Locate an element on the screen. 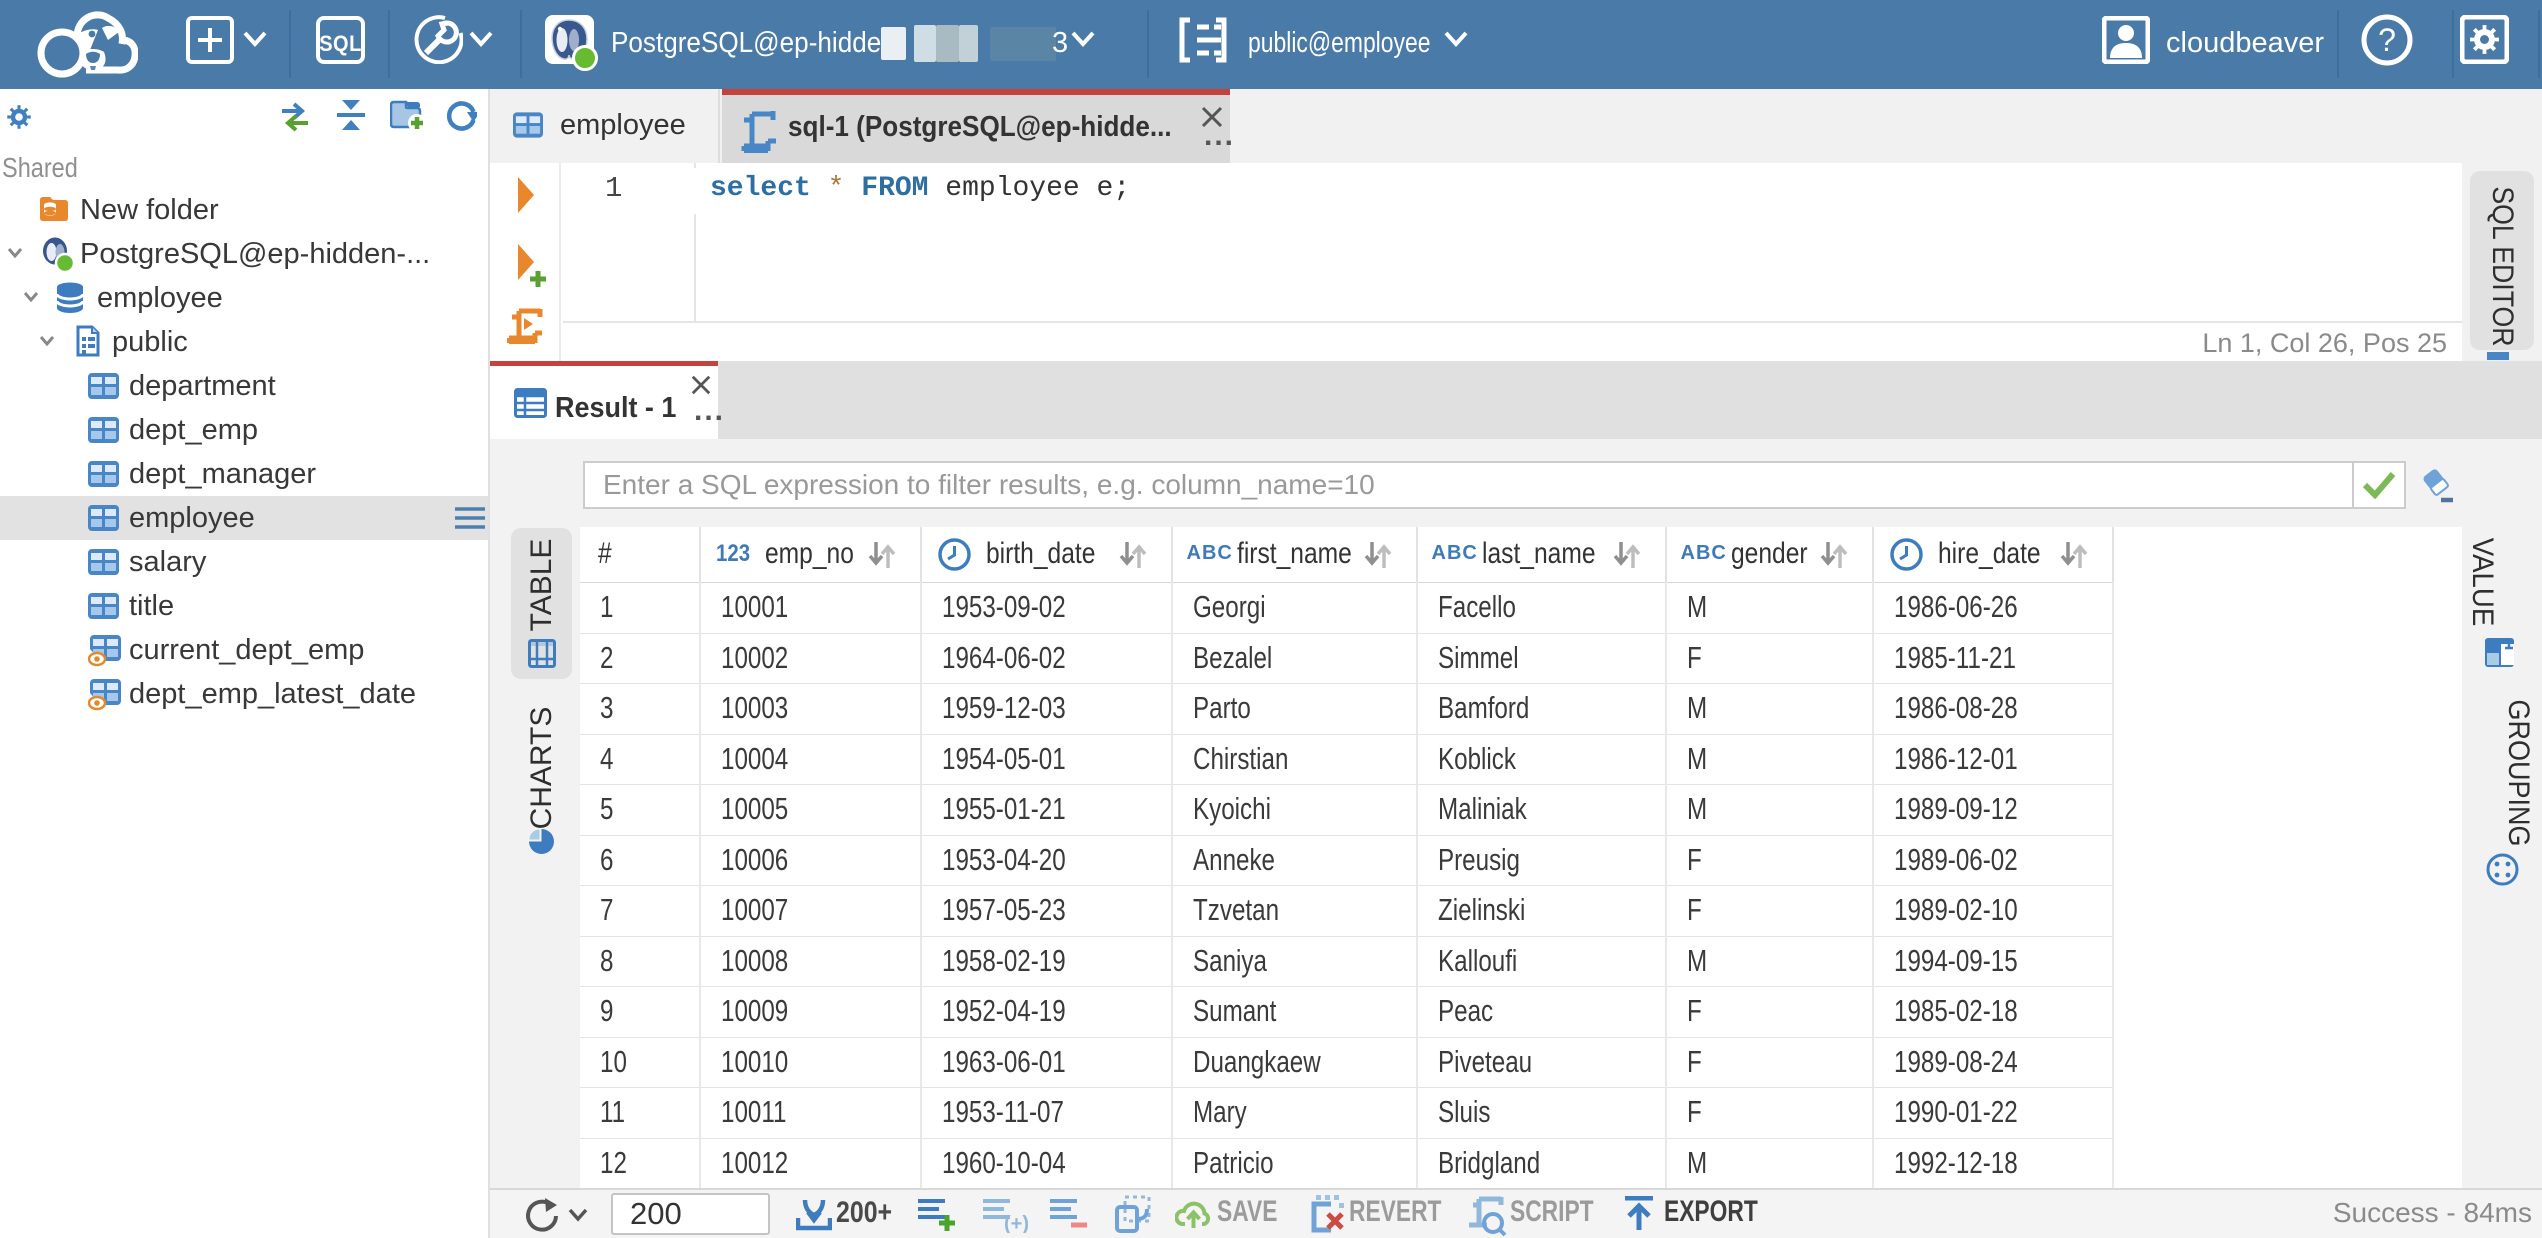 This screenshot has width=2542, height=1238. svg-text: SQL is located at coordinates (340, 44).